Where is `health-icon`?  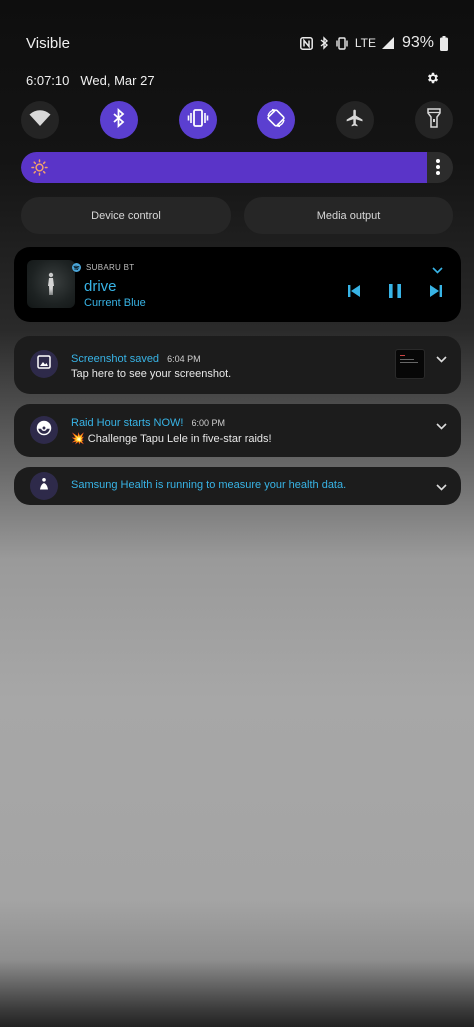 health-icon is located at coordinates (44, 486).